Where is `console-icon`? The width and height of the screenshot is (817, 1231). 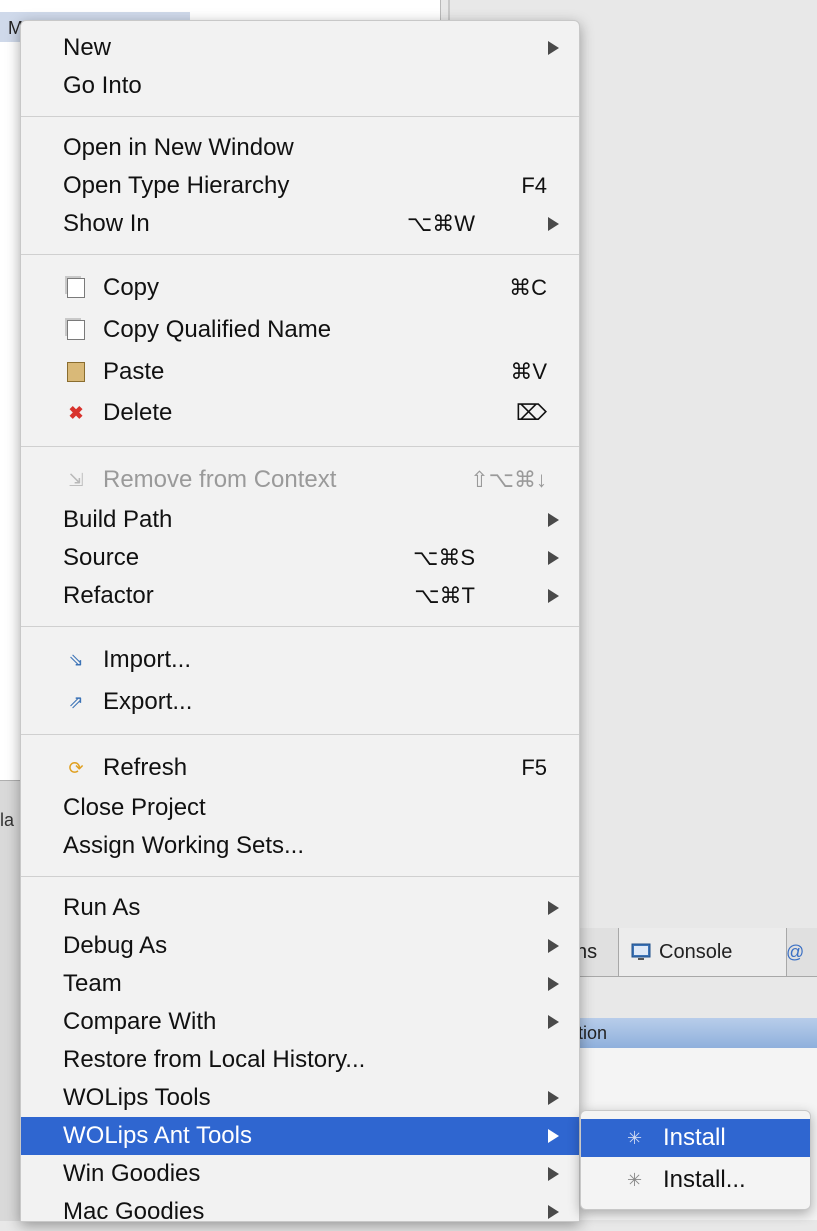 console-icon is located at coordinates (641, 951).